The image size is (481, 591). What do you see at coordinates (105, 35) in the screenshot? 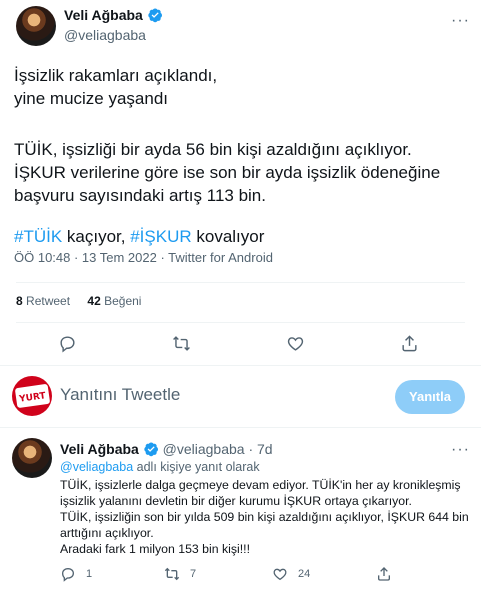
I see `author-handle: @veliagbaba` at bounding box center [105, 35].